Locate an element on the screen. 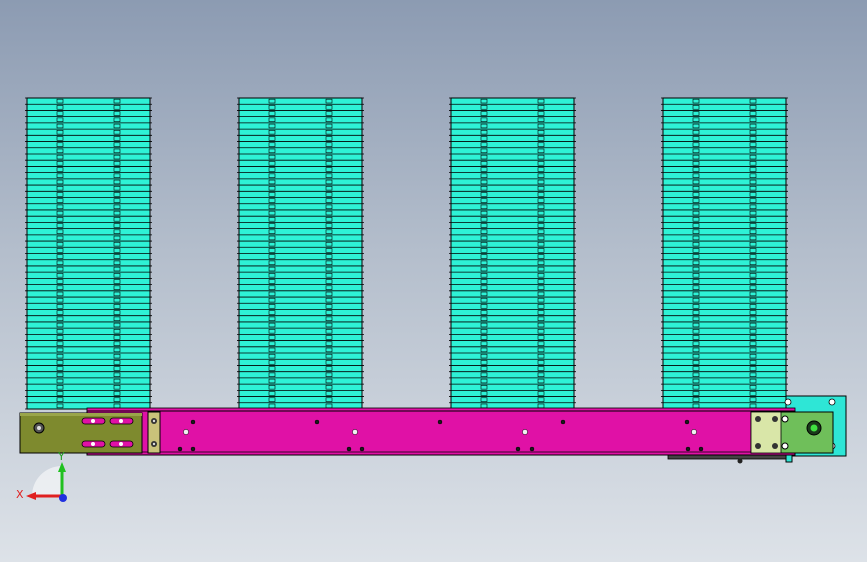 The image size is (867, 562). x-axis-arrow-icon is located at coordinates (31, 496).